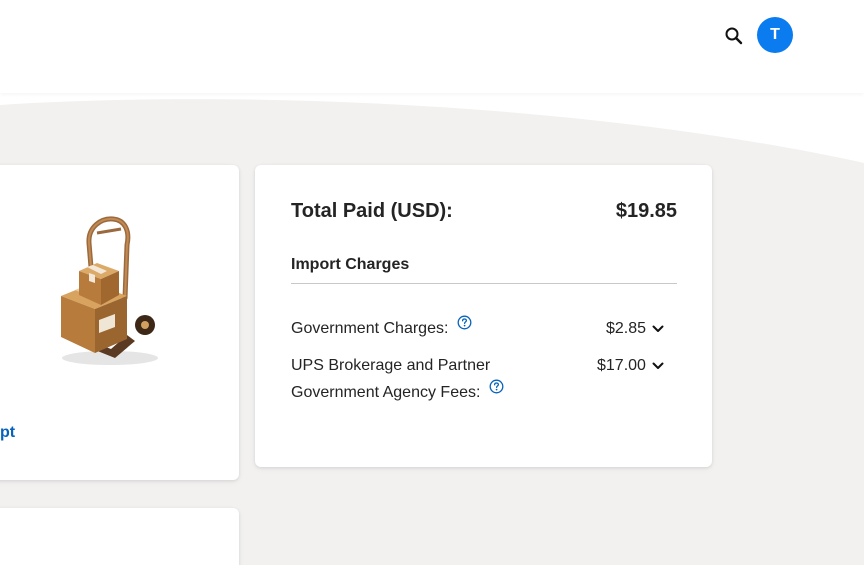 Image resolution: width=864 pixels, height=565 pixels. I want to click on total-paid-value: $19.85, so click(646, 211).